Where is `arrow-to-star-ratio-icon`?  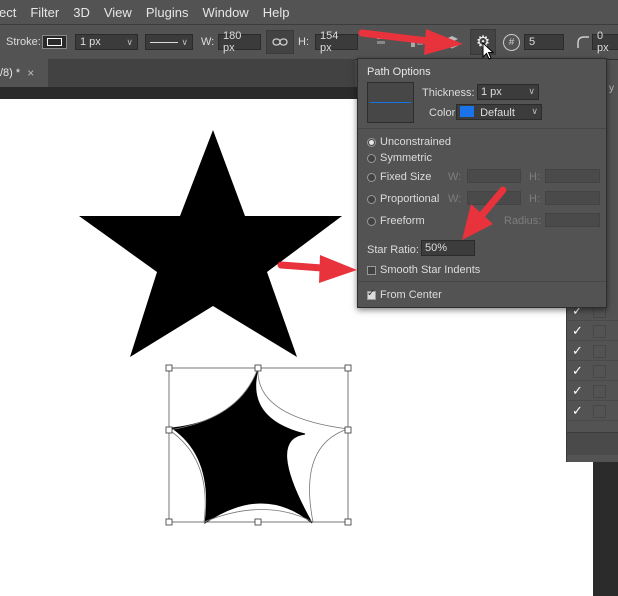 arrow-to-star-ratio-icon is located at coordinates (484, 213).